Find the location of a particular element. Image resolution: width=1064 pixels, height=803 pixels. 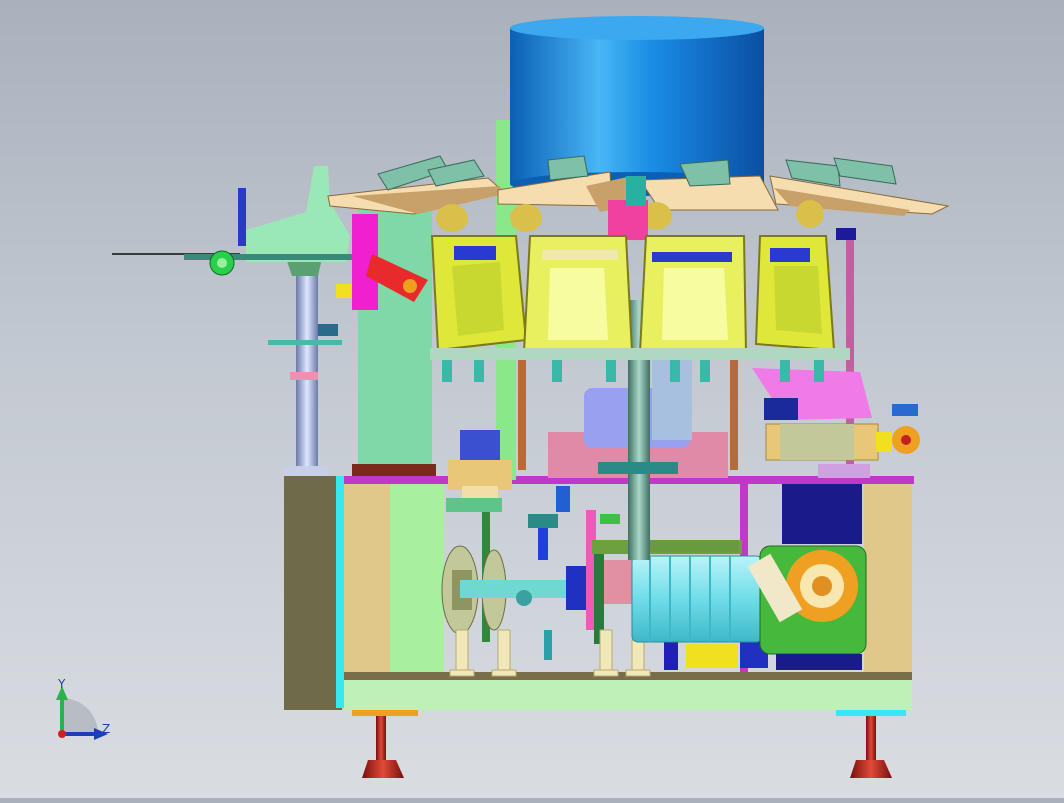

leveling-foot-right is located at coordinates (871, 747).